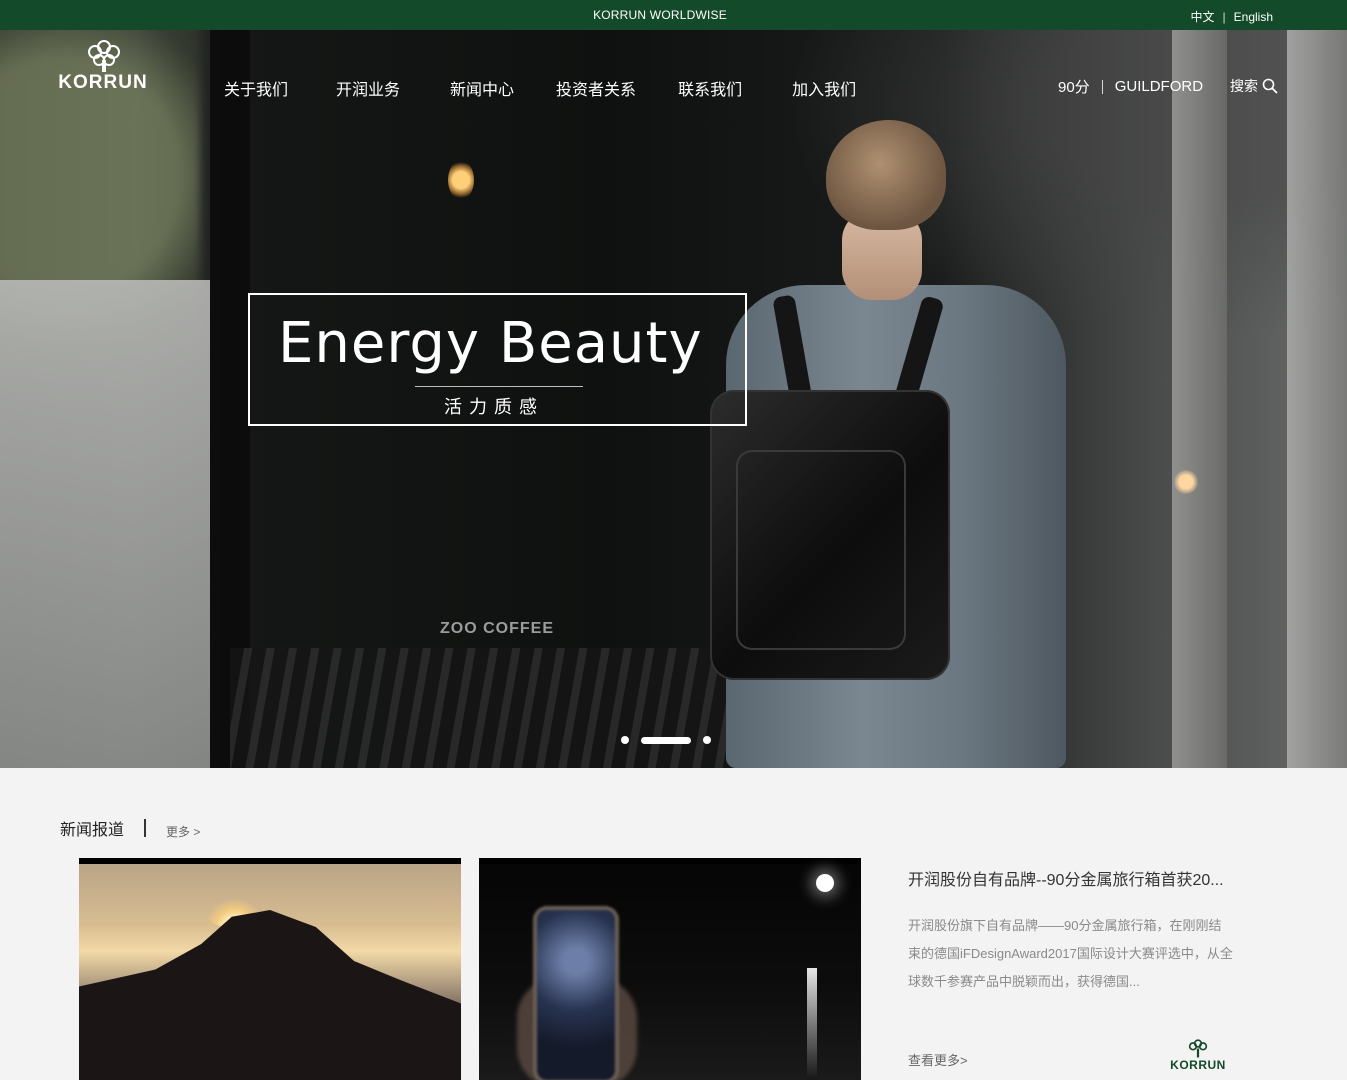 Image resolution: width=1347 pixels, height=1080 pixels. I want to click on brand-links: 90分 GUILDFORD, so click(1130, 86).